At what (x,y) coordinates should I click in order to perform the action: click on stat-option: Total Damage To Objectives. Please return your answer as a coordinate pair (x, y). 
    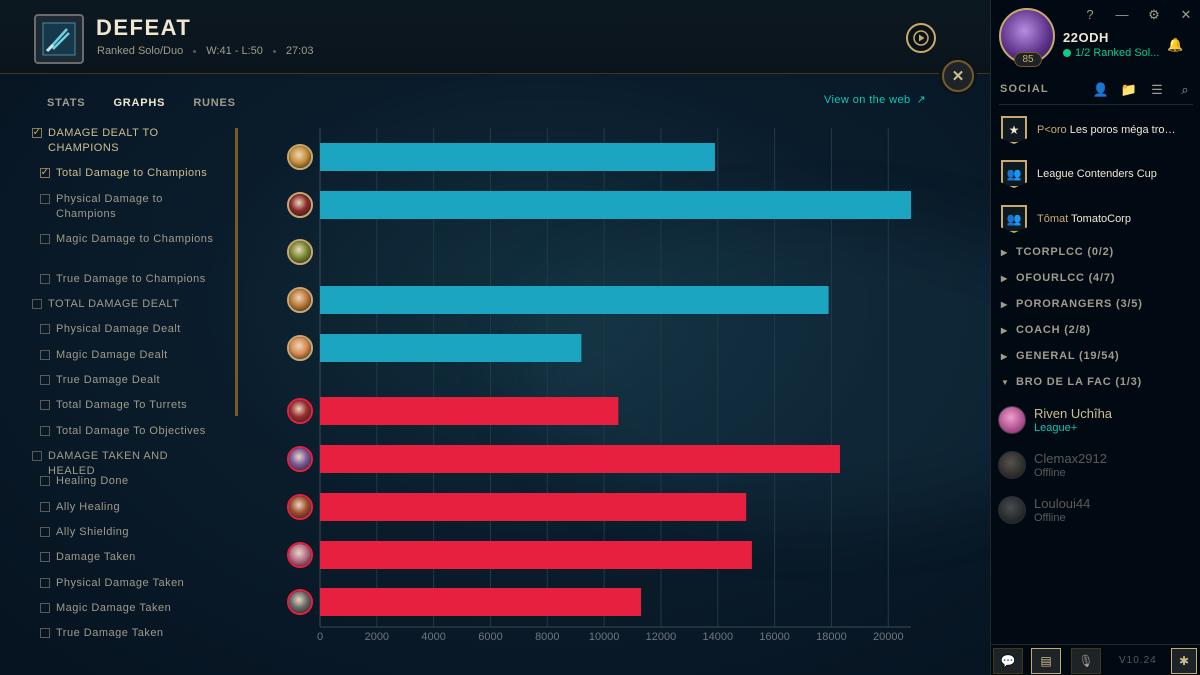
    Looking at the image, I should click on (130, 431).